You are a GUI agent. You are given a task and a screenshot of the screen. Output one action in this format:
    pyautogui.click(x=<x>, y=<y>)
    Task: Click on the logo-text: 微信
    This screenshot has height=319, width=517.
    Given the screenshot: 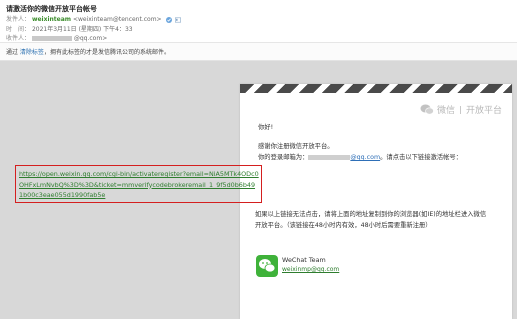 What is the action you would take?
    pyautogui.click(x=445, y=111)
    